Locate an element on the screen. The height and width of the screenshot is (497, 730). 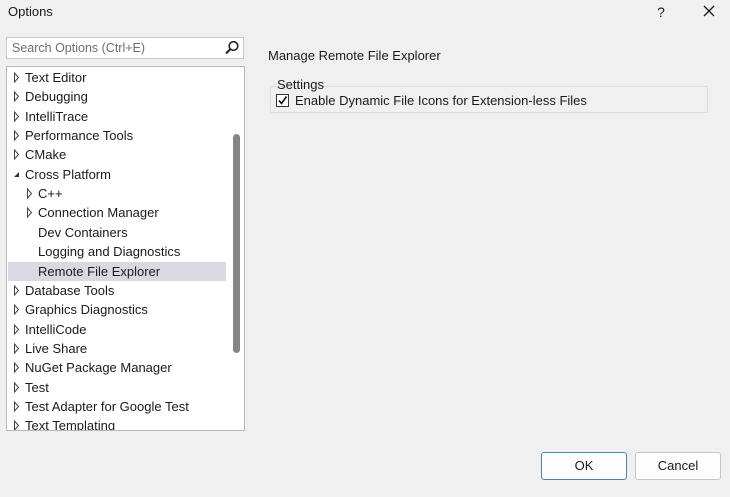
tree-item-label: CMake is located at coordinates (46, 155).